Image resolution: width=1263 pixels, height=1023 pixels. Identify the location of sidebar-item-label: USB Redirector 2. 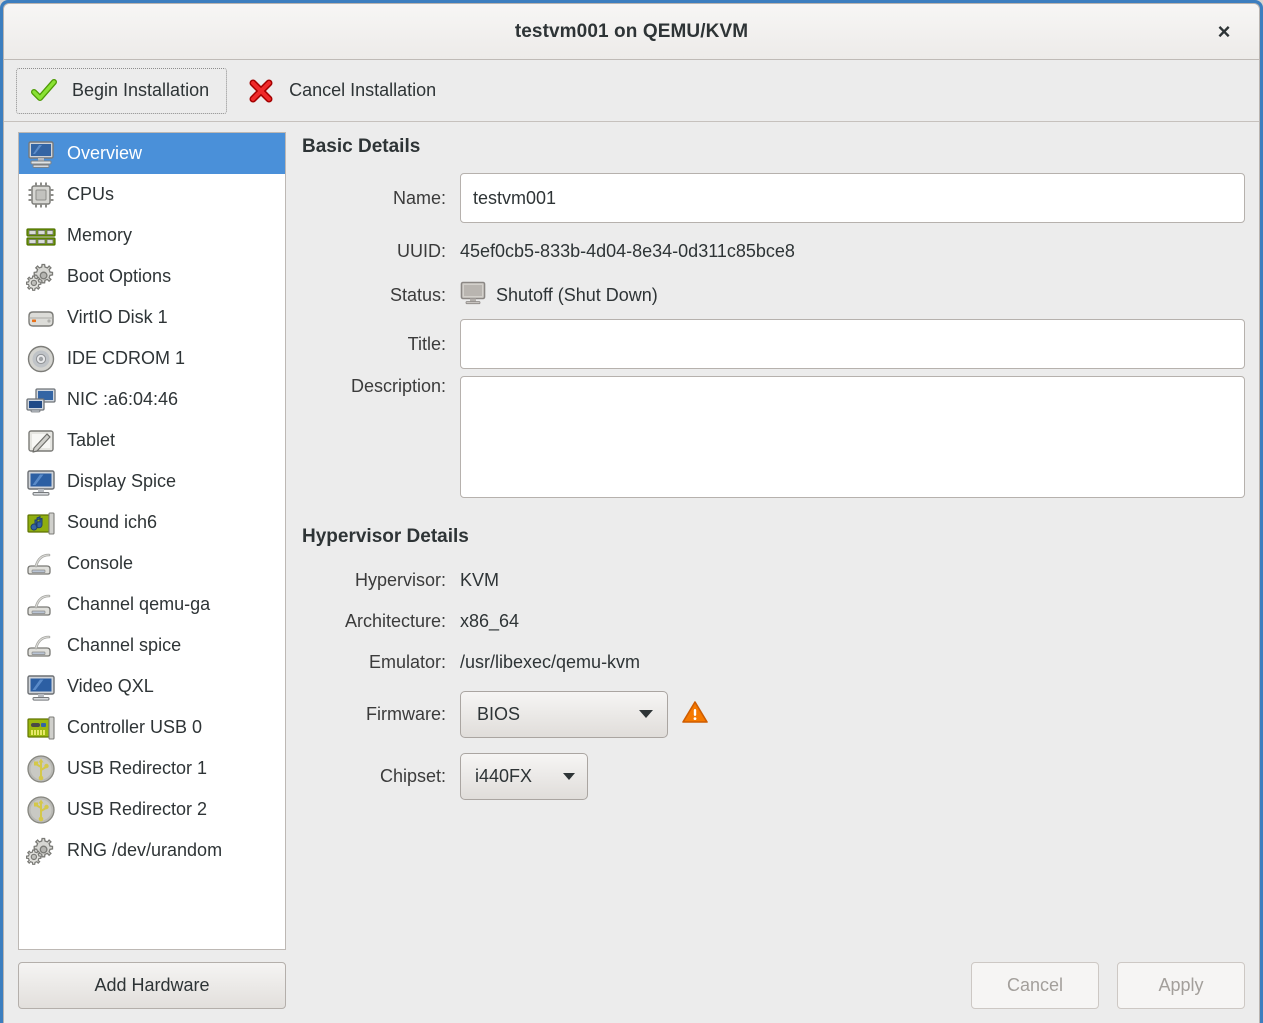
(137, 809).